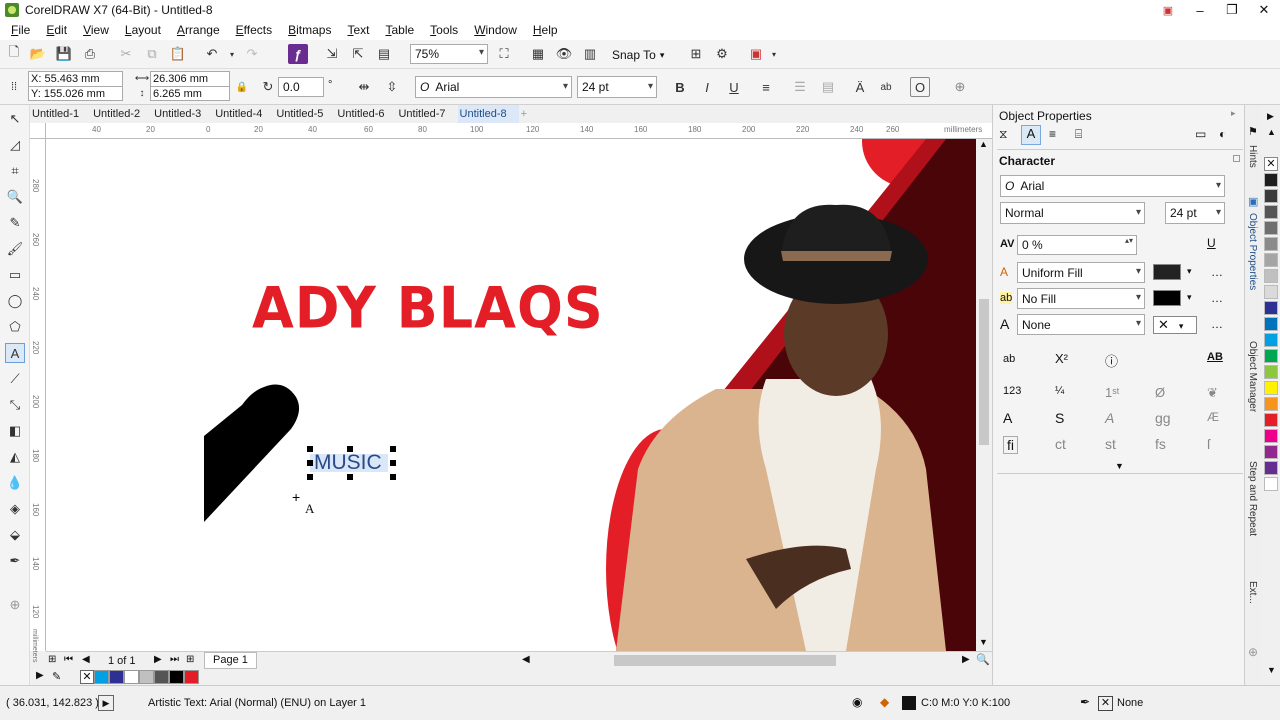 Image resolution: width=1280 pixels, height=720 pixels. What do you see at coordinates (774, 54) in the screenshot?
I see `launcher-dropdown-icon: ▾` at bounding box center [774, 54].